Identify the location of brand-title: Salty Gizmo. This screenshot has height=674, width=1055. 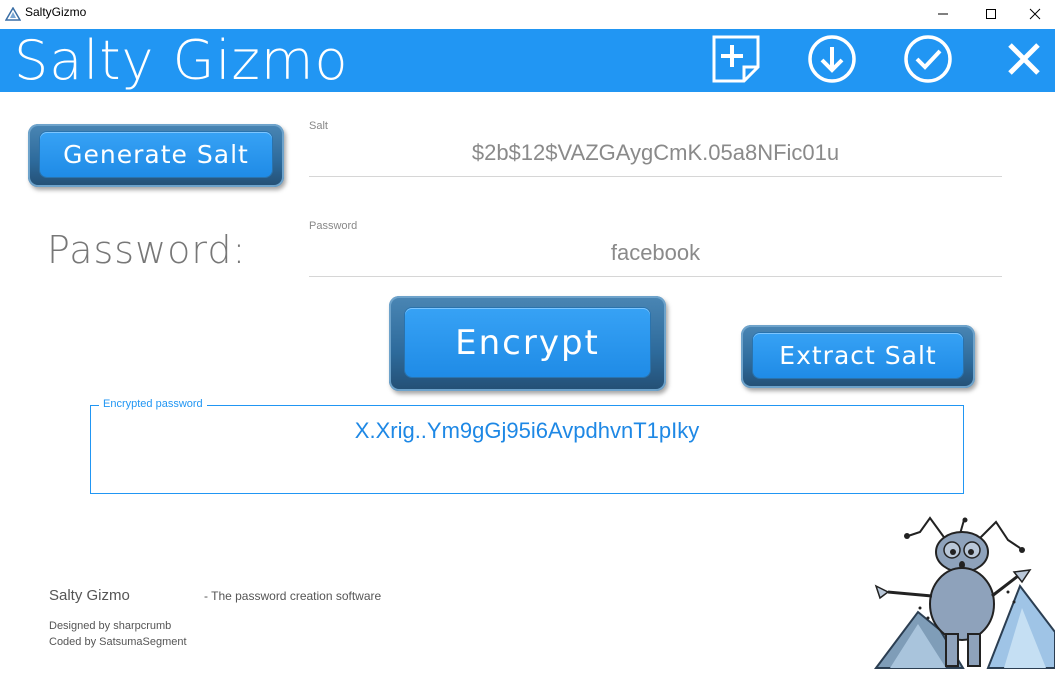
(181, 60).